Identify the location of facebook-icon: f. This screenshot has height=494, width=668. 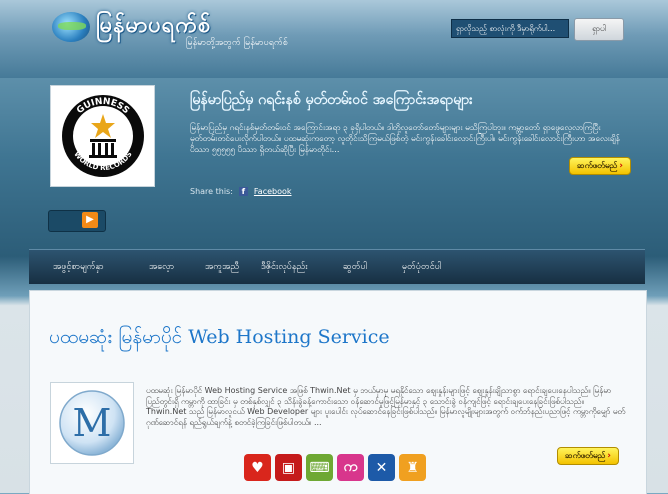
(243, 191).